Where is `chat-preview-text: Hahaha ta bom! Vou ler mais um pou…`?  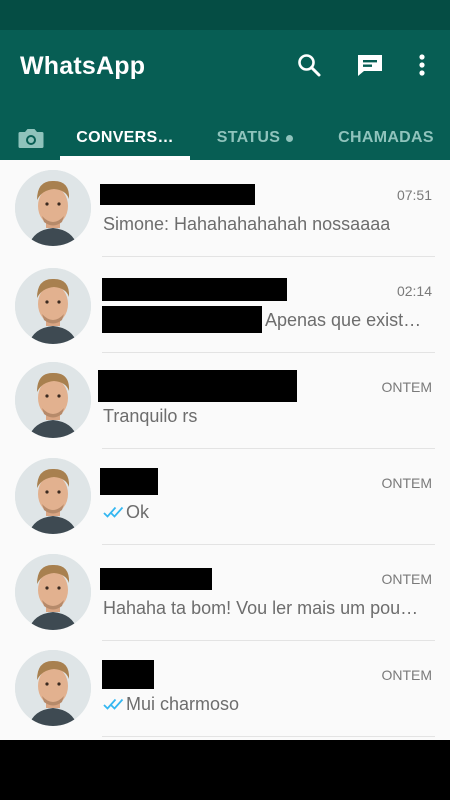
chat-preview-text: Hahaha ta bom! Vou ler mais um pou… is located at coordinates (261, 607).